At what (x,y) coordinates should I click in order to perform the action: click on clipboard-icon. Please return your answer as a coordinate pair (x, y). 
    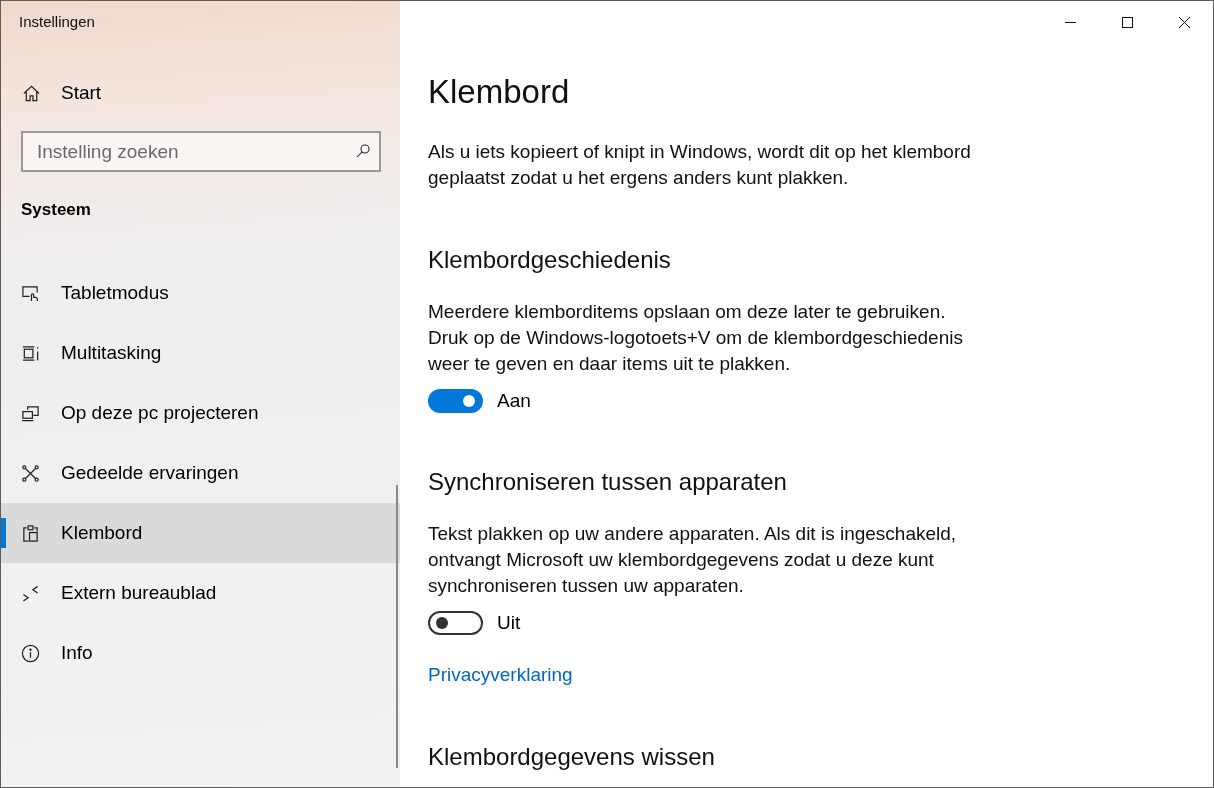
    Looking at the image, I should click on (30, 533).